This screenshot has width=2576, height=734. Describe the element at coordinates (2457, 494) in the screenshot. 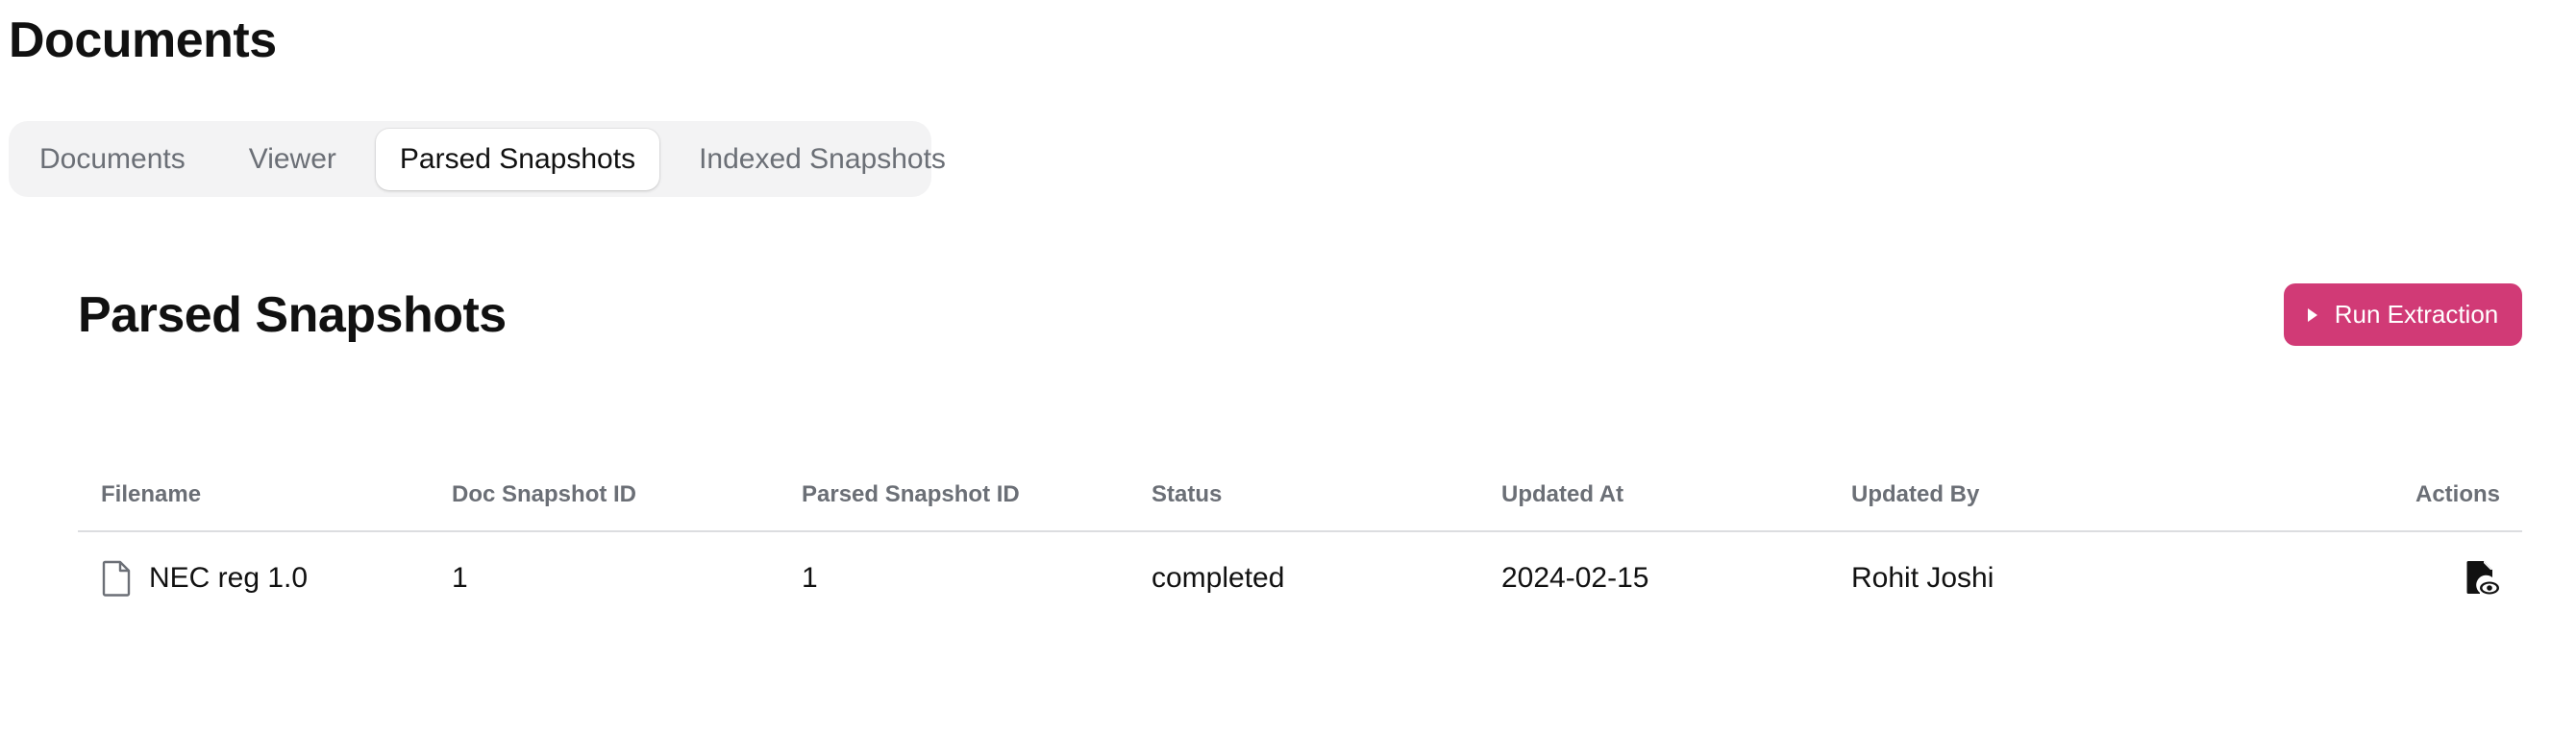

I see `column-header-actions: Actions` at that location.